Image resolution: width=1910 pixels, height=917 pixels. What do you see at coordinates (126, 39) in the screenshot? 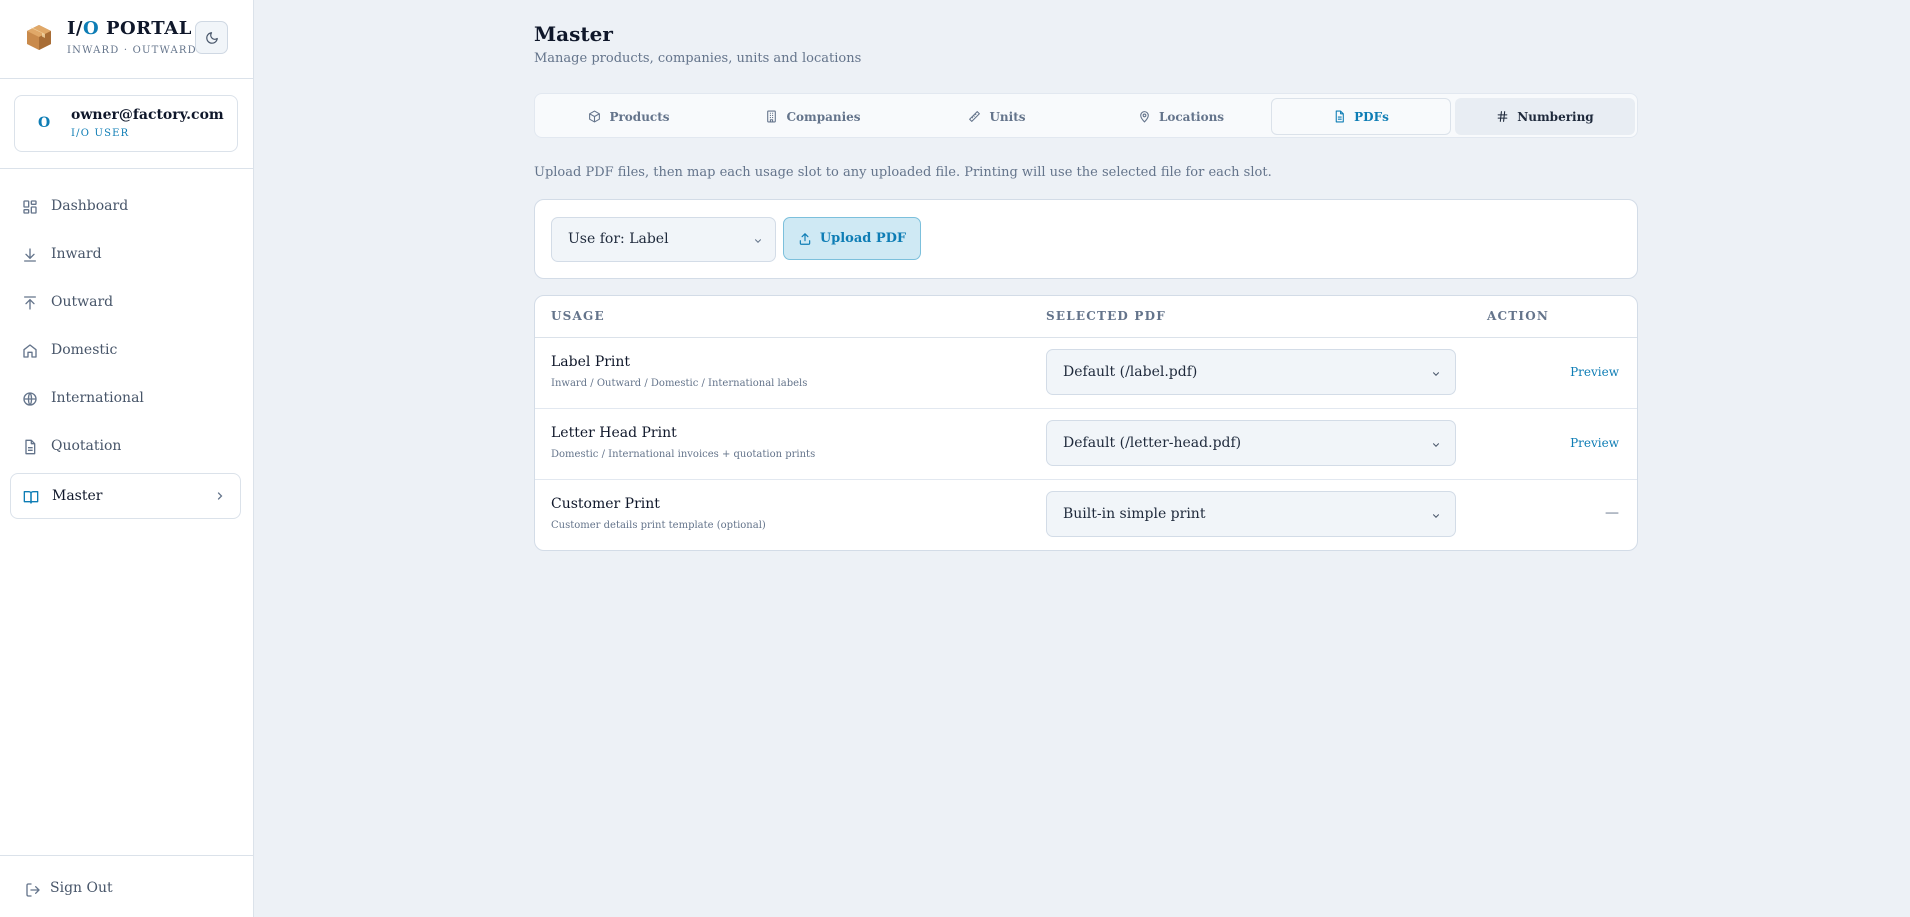
I see `brand-header: I/O PORTAL INWARD · OUTWARD` at bounding box center [126, 39].